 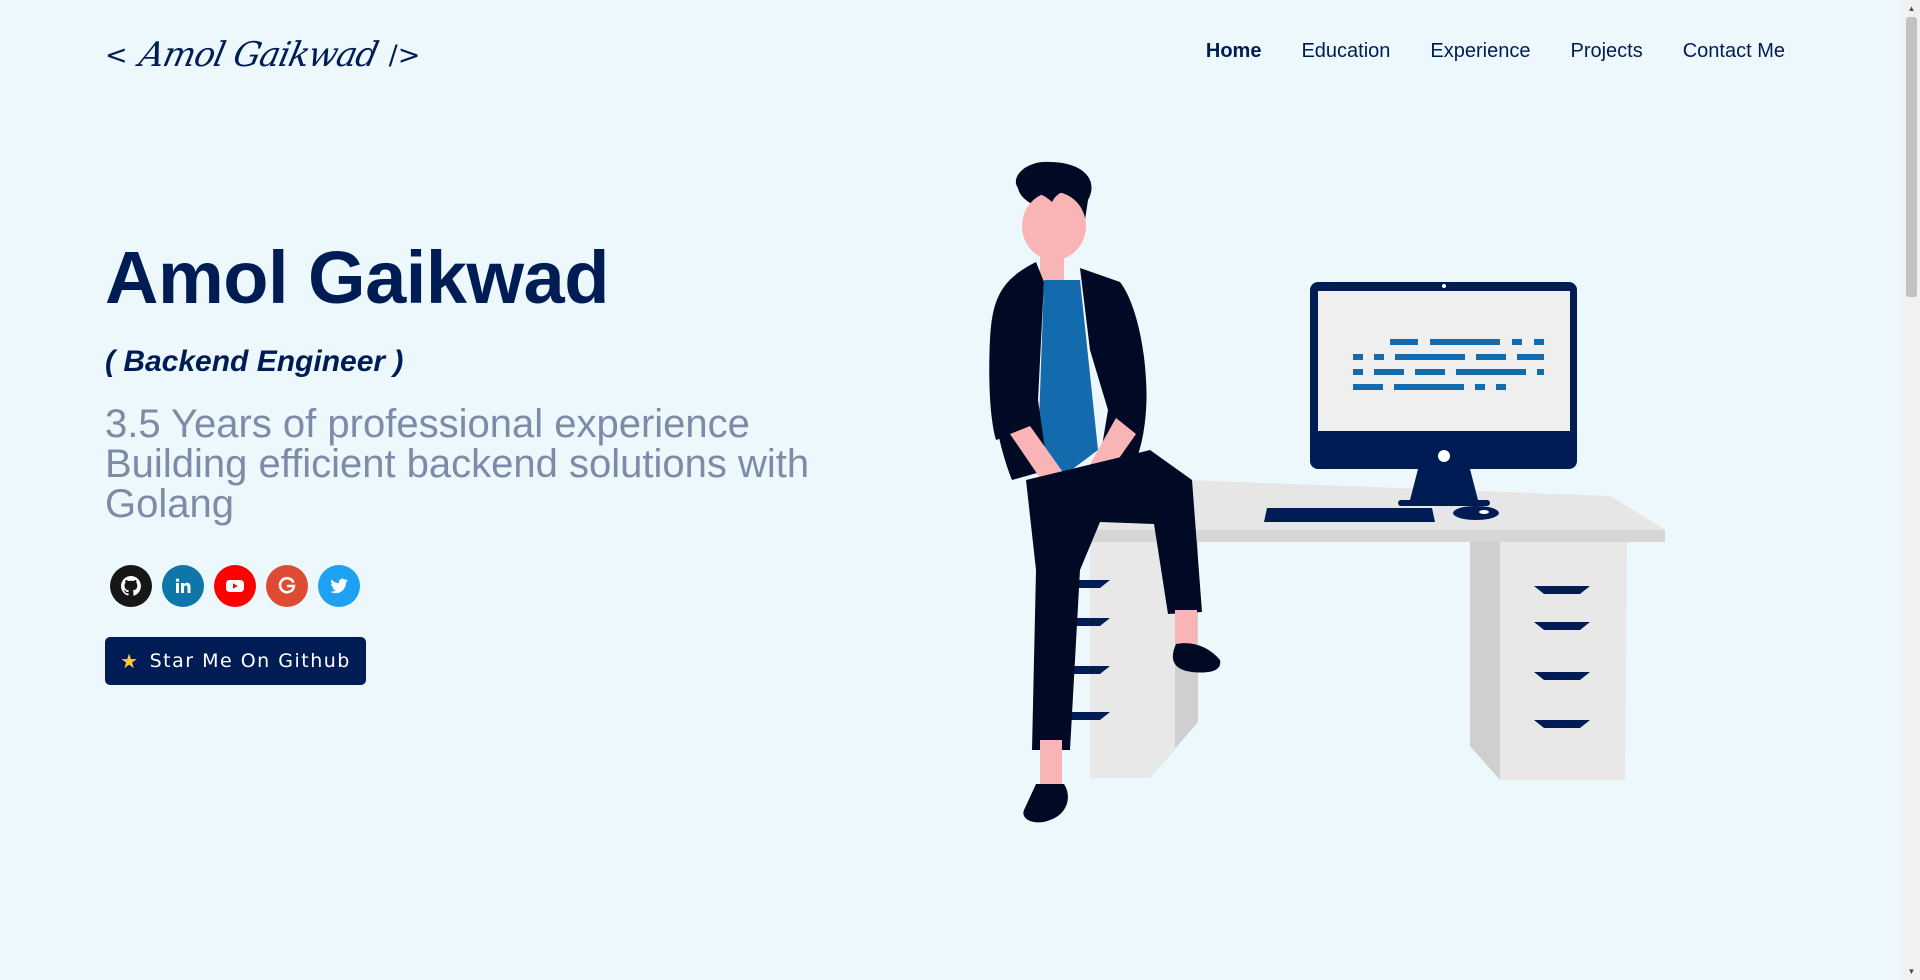 I want to click on linkedin-icon, so click(x=183, y=585).